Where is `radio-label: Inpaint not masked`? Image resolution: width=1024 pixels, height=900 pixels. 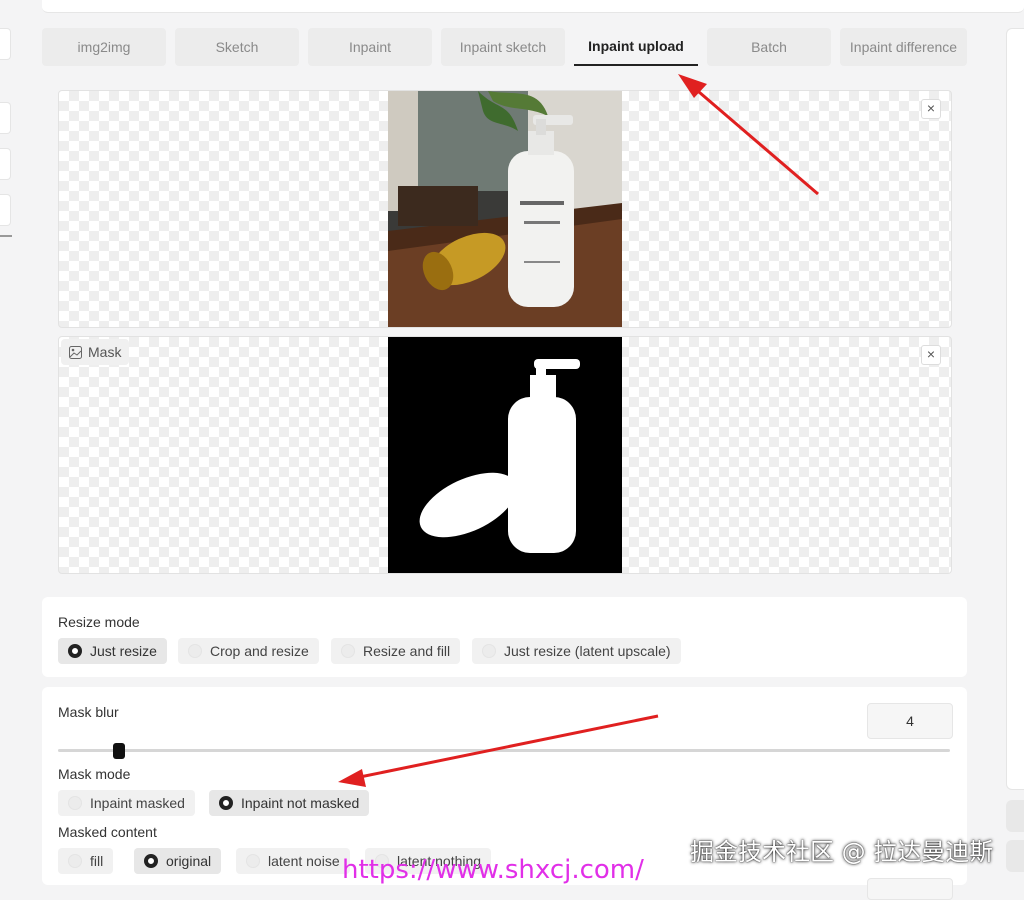 radio-label: Inpaint not masked is located at coordinates (300, 803).